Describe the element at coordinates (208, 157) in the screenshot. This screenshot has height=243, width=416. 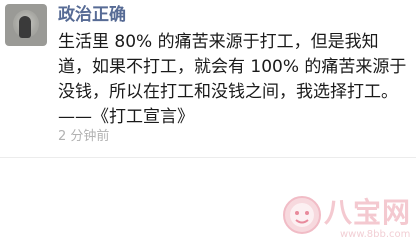
I see `divider` at that location.